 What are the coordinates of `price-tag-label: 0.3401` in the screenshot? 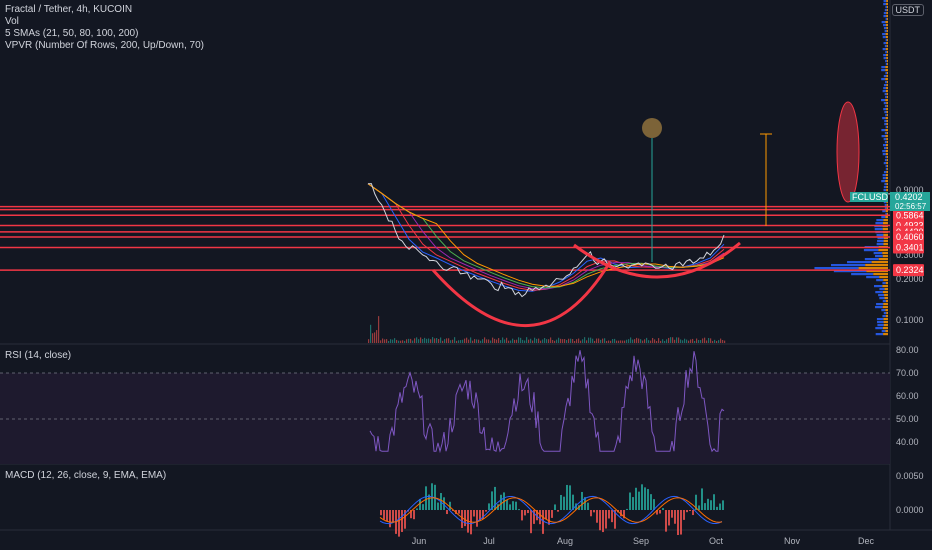 It's located at (910, 248).